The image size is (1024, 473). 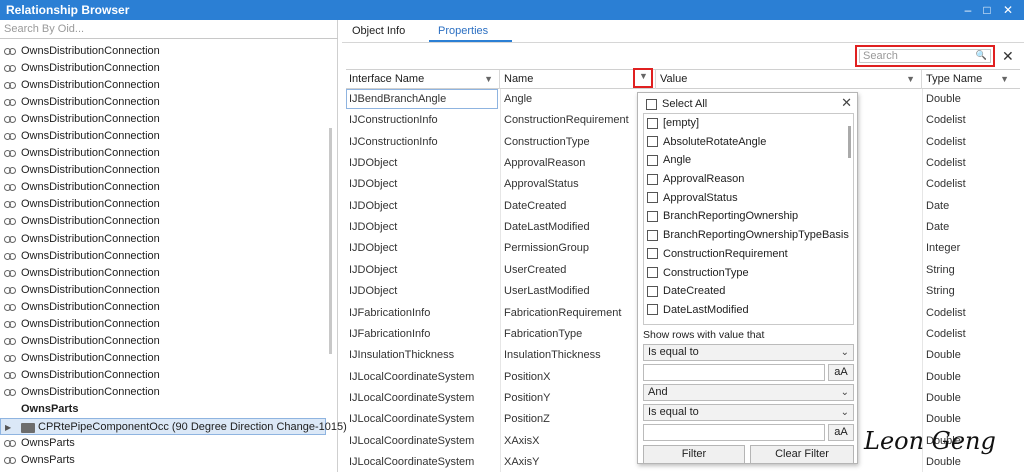 I want to click on header-interface-name: Interface Name ▼, so click(x=423, y=79).